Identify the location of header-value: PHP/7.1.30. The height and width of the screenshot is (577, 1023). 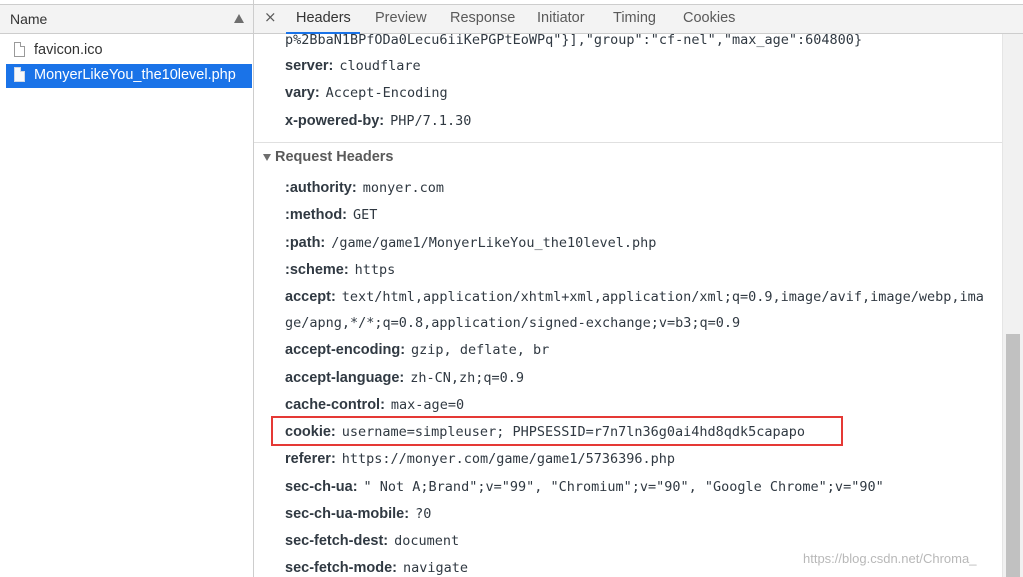
(431, 121).